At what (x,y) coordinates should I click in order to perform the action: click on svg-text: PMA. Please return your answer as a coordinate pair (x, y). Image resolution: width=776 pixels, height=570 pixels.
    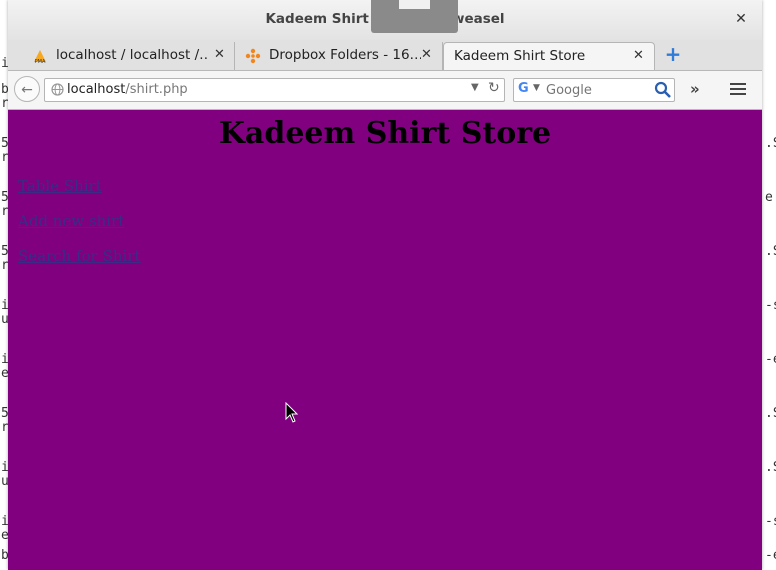
    Looking at the image, I should click on (40, 61).